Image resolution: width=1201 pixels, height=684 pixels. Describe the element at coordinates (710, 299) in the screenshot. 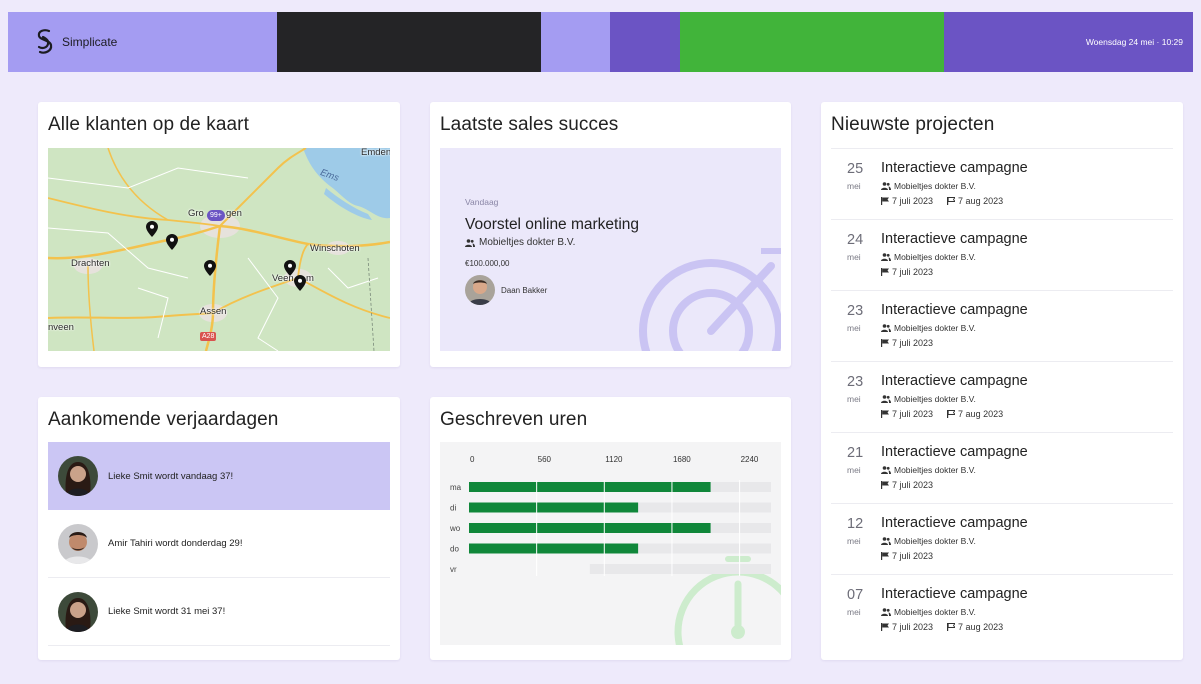

I see `target-decoration-icon` at that location.